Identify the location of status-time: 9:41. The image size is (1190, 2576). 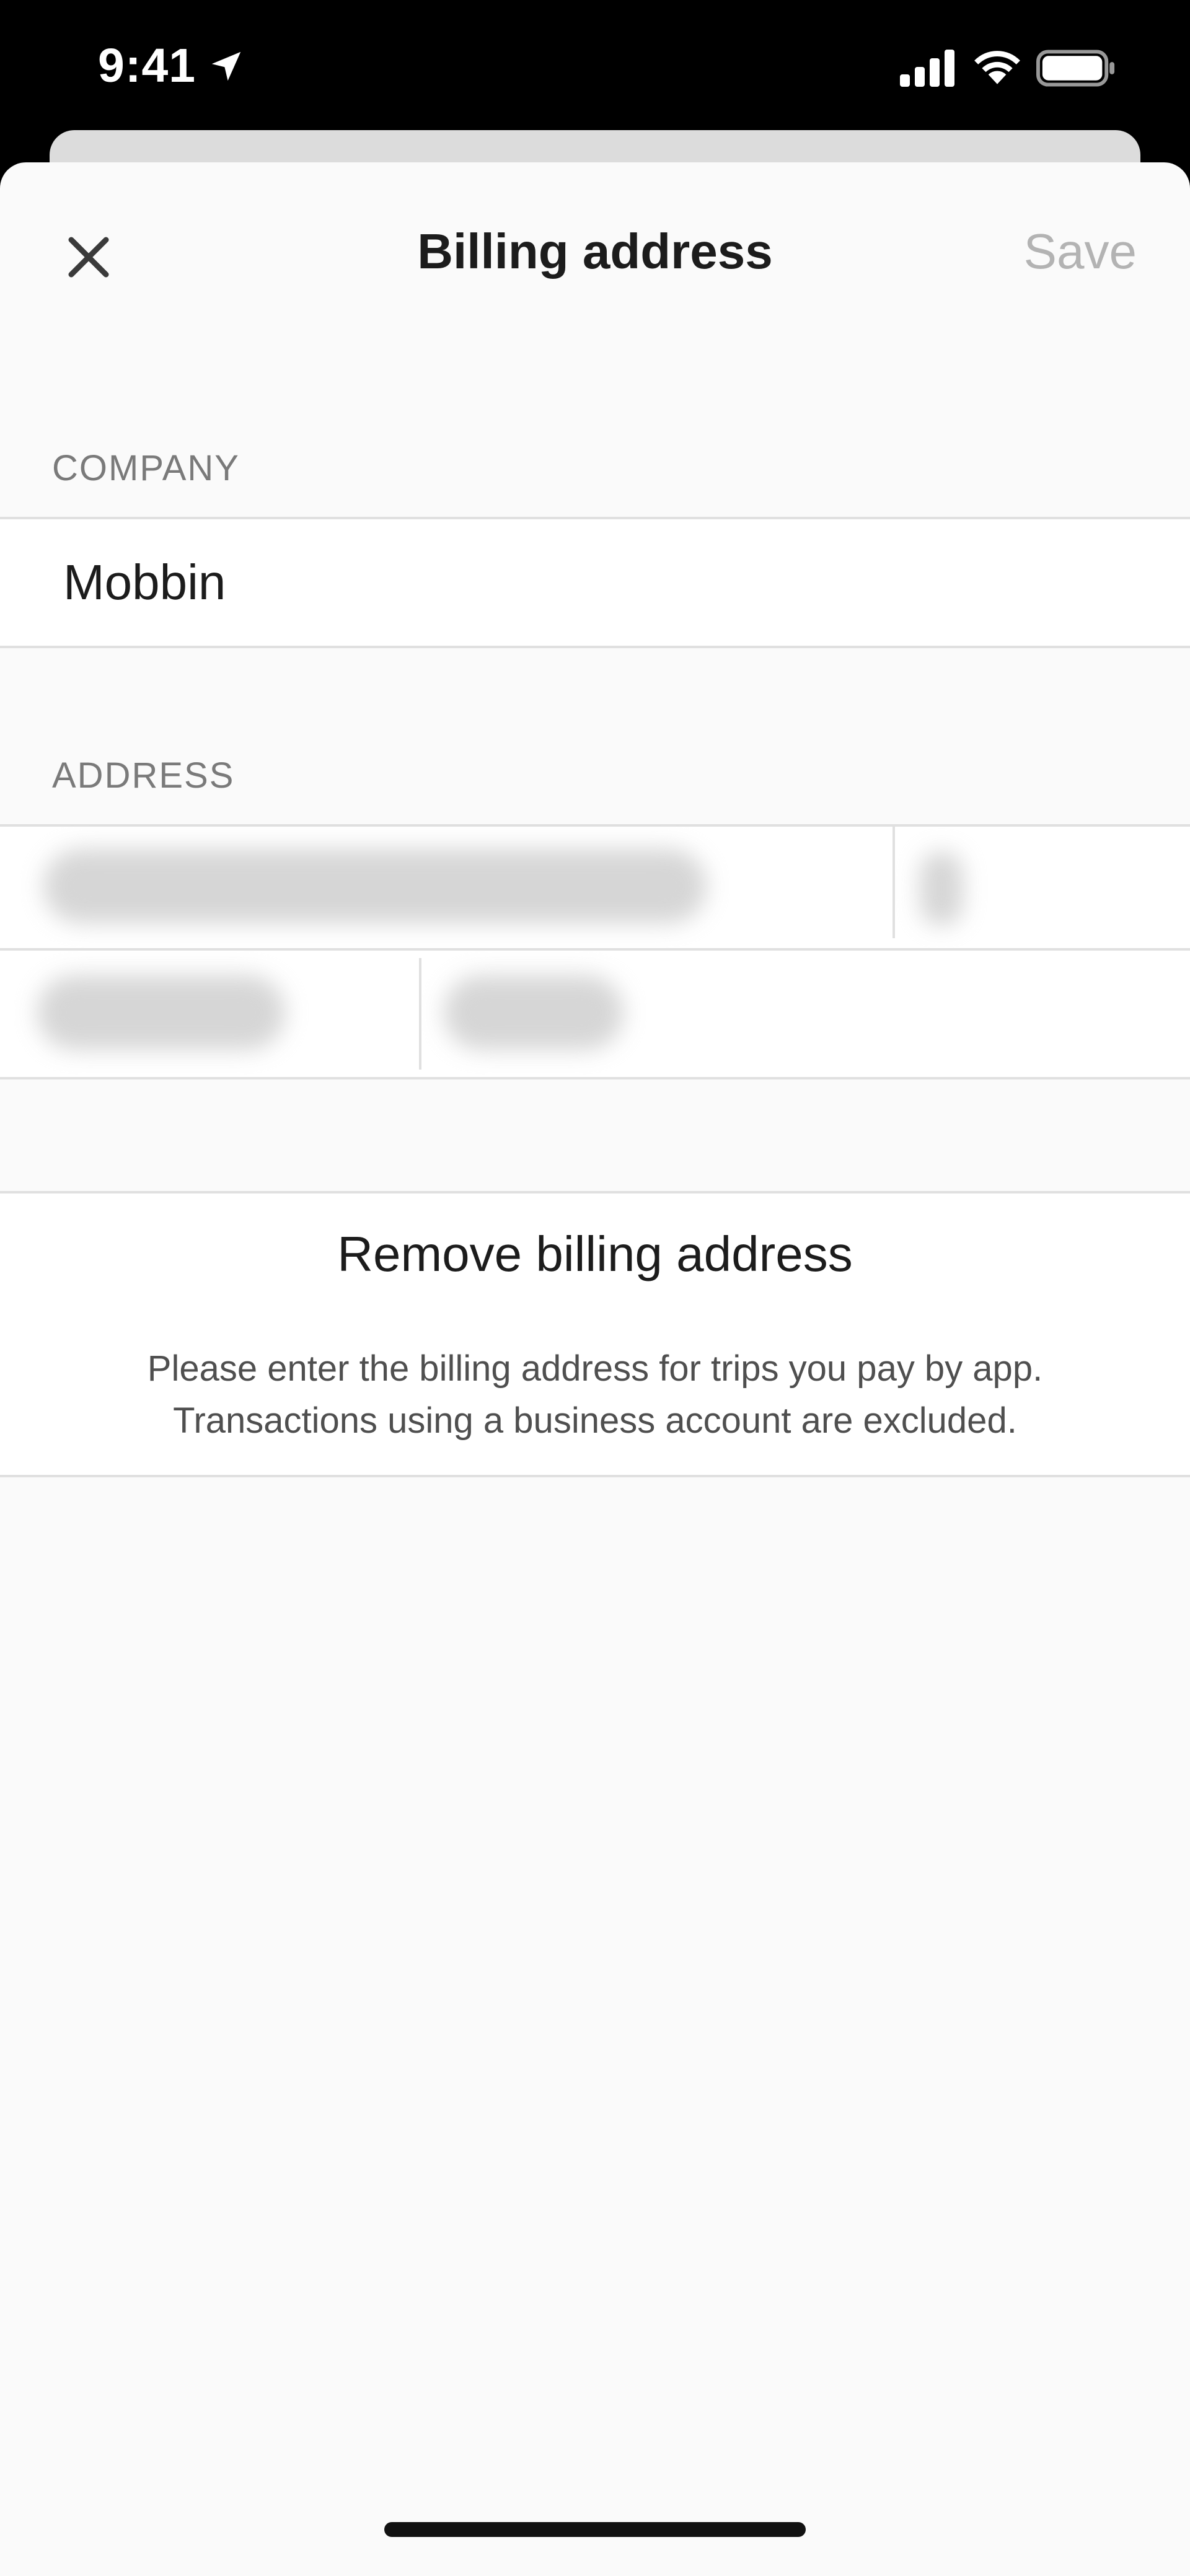
(147, 66).